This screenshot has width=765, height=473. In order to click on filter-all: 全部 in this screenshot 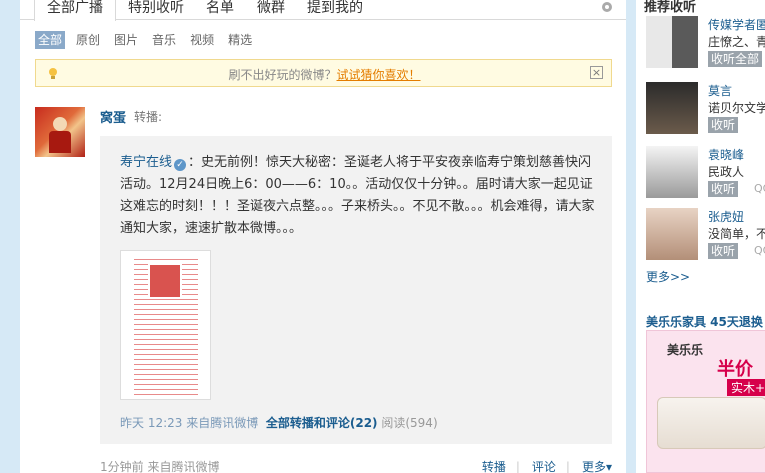, I will do `click(50, 40)`.